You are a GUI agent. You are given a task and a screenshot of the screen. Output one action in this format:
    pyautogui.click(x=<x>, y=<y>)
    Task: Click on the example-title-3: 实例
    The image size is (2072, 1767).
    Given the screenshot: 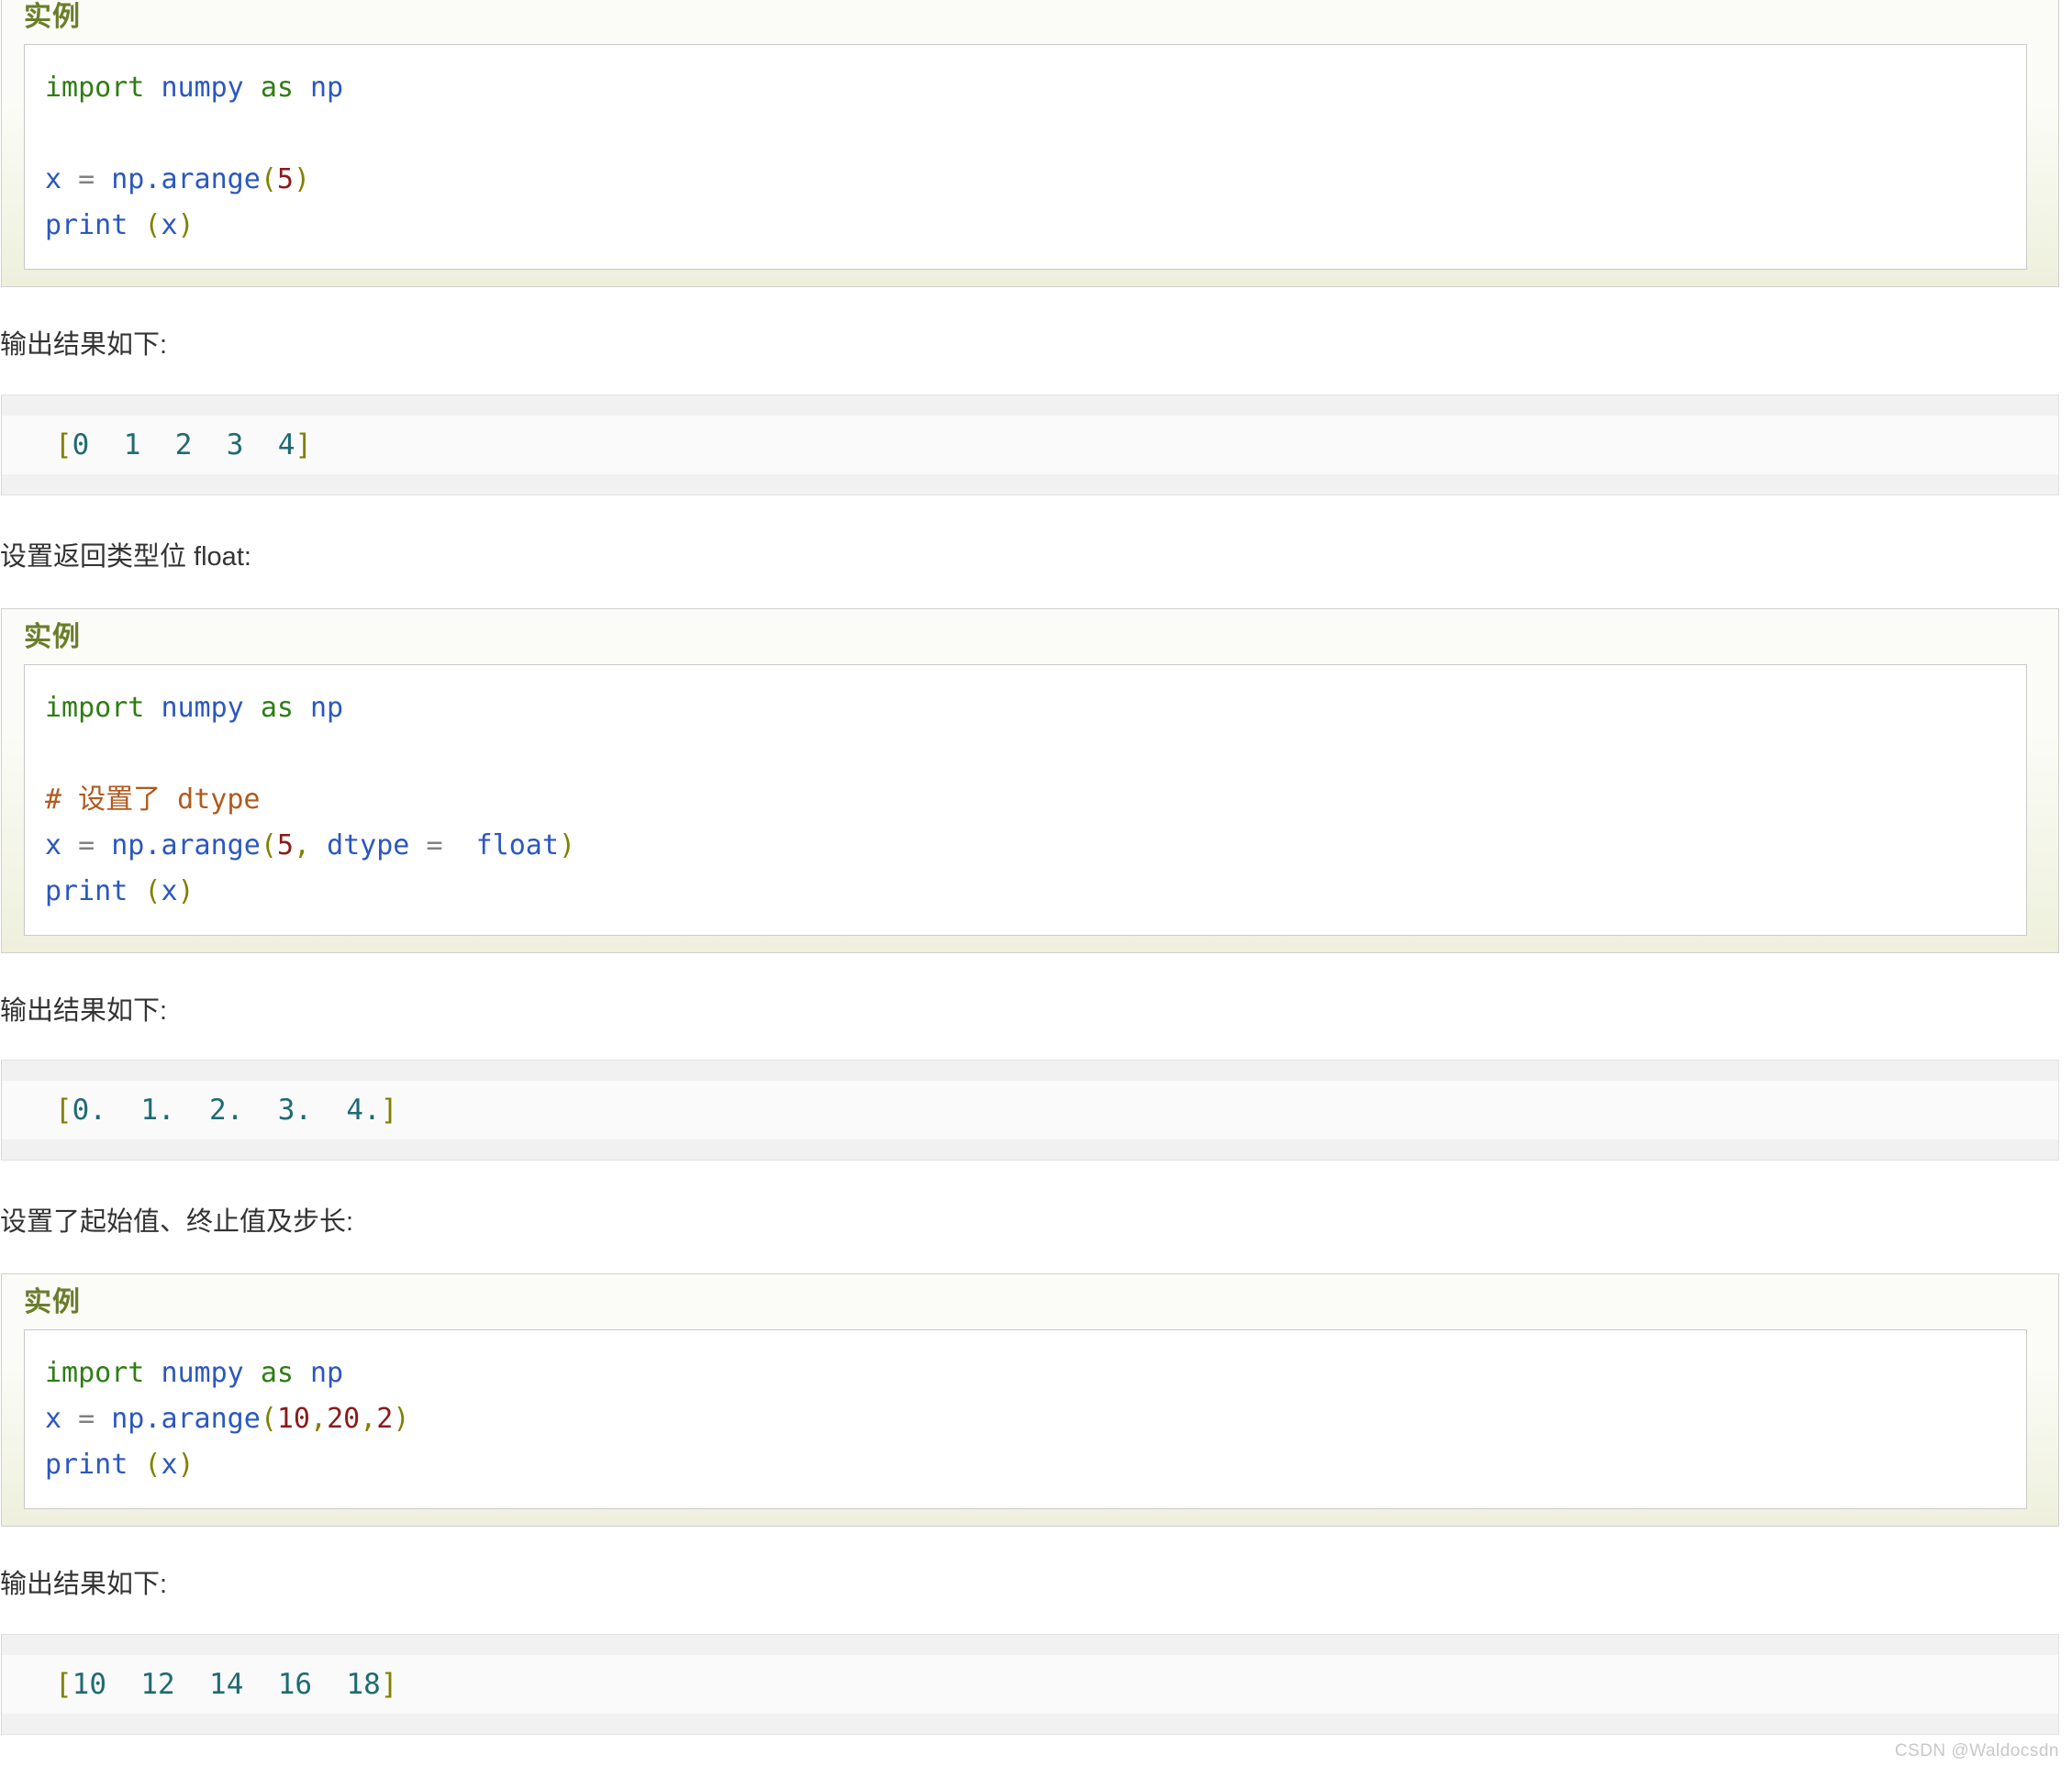 What is the action you would take?
    pyautogui.click(x=52, y=1303)
    